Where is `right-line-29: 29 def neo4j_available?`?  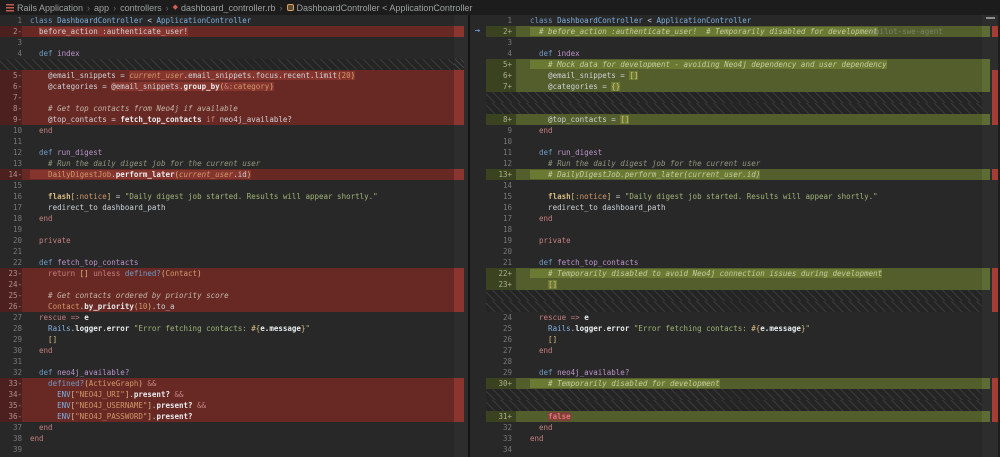 right-line-29: 29 def neo4j_available? is located at coordinates (734, 372).